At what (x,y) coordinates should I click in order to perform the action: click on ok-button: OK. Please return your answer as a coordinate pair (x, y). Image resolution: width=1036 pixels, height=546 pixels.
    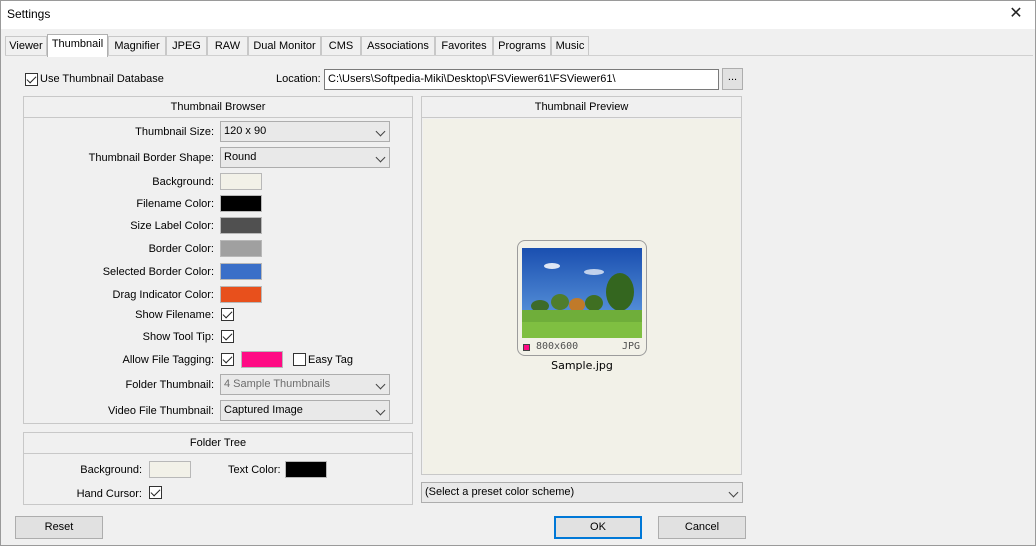
    Looking at the image, I should click on (598, 527).